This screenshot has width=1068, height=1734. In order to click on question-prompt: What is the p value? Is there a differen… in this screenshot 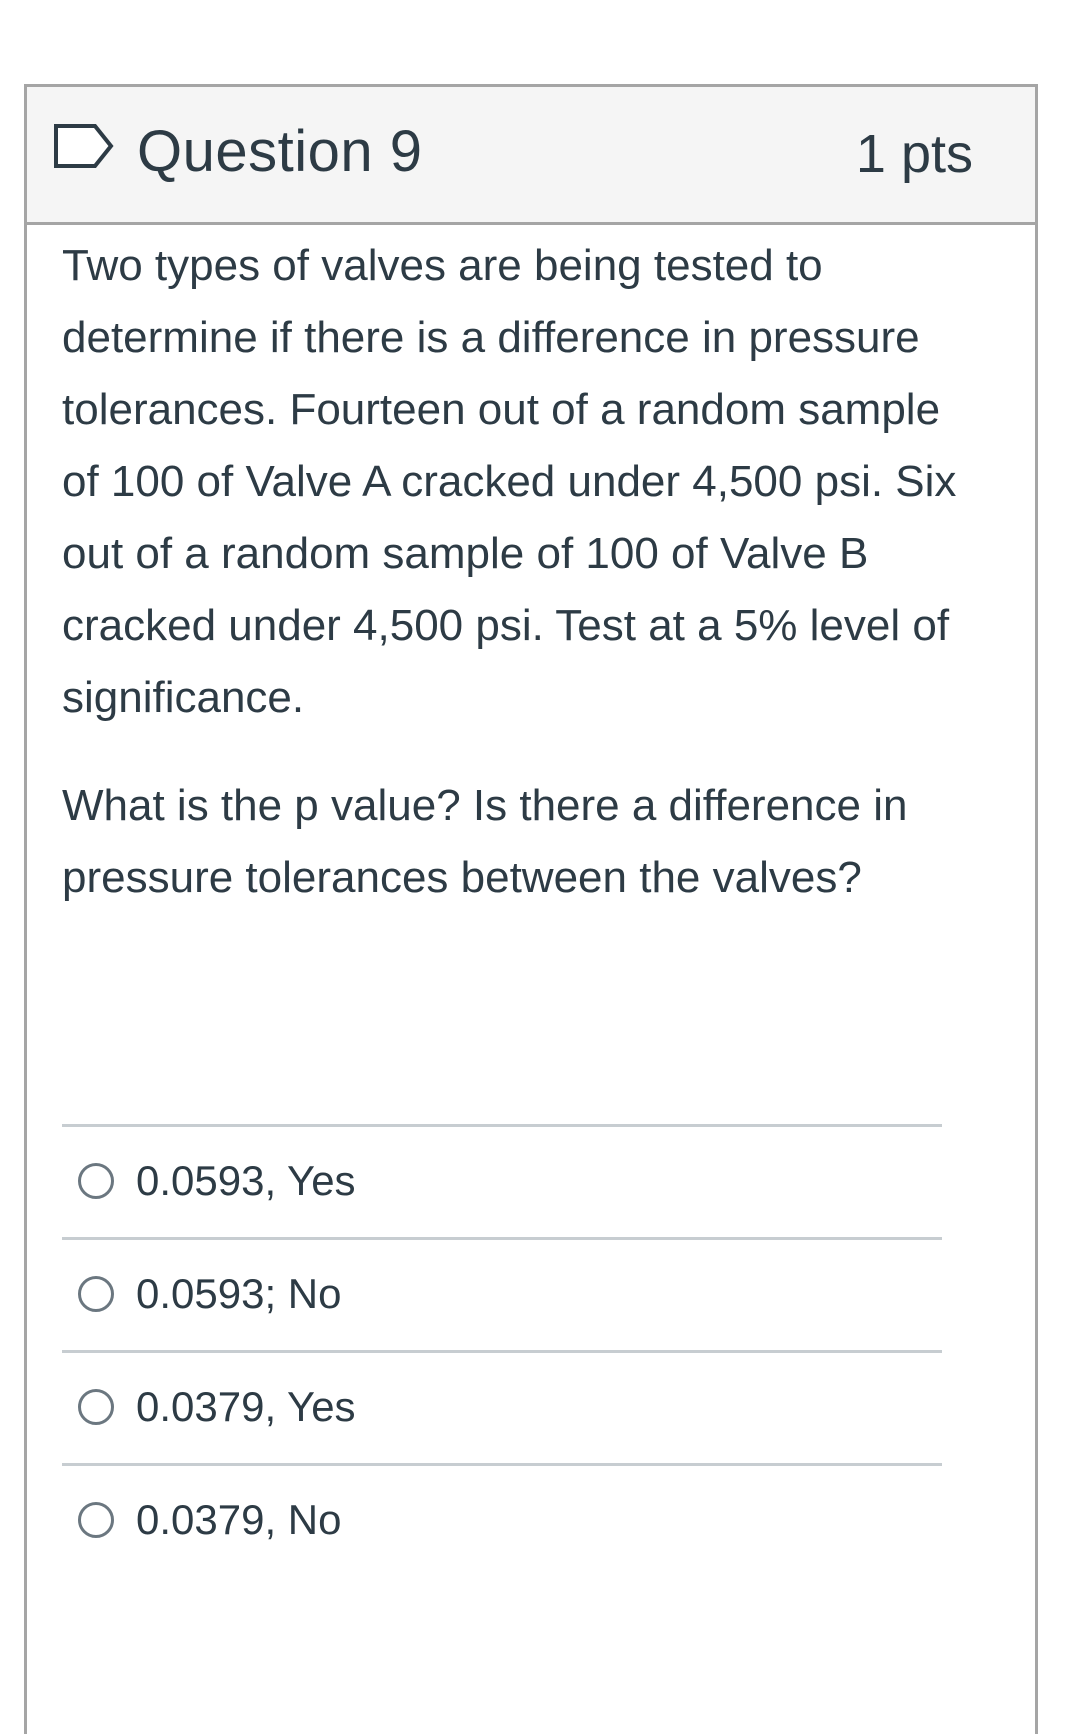, I will do `click(485, 841)`.